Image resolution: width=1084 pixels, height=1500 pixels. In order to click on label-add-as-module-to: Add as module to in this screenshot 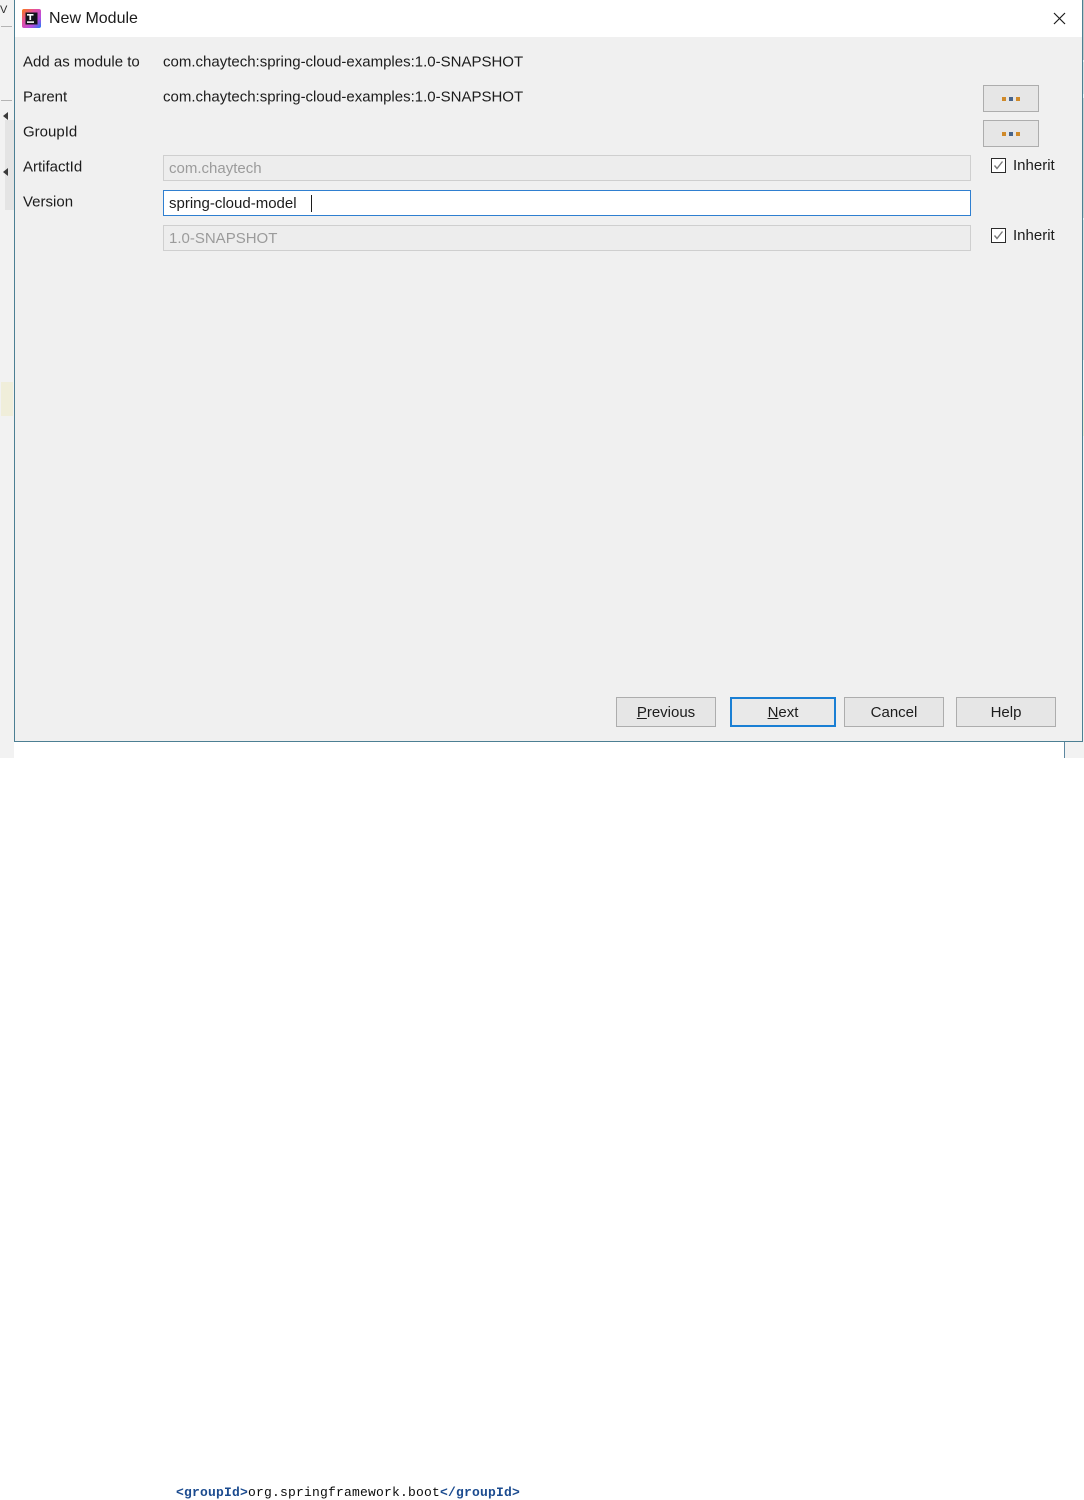, I will do `click(81, 62)`.